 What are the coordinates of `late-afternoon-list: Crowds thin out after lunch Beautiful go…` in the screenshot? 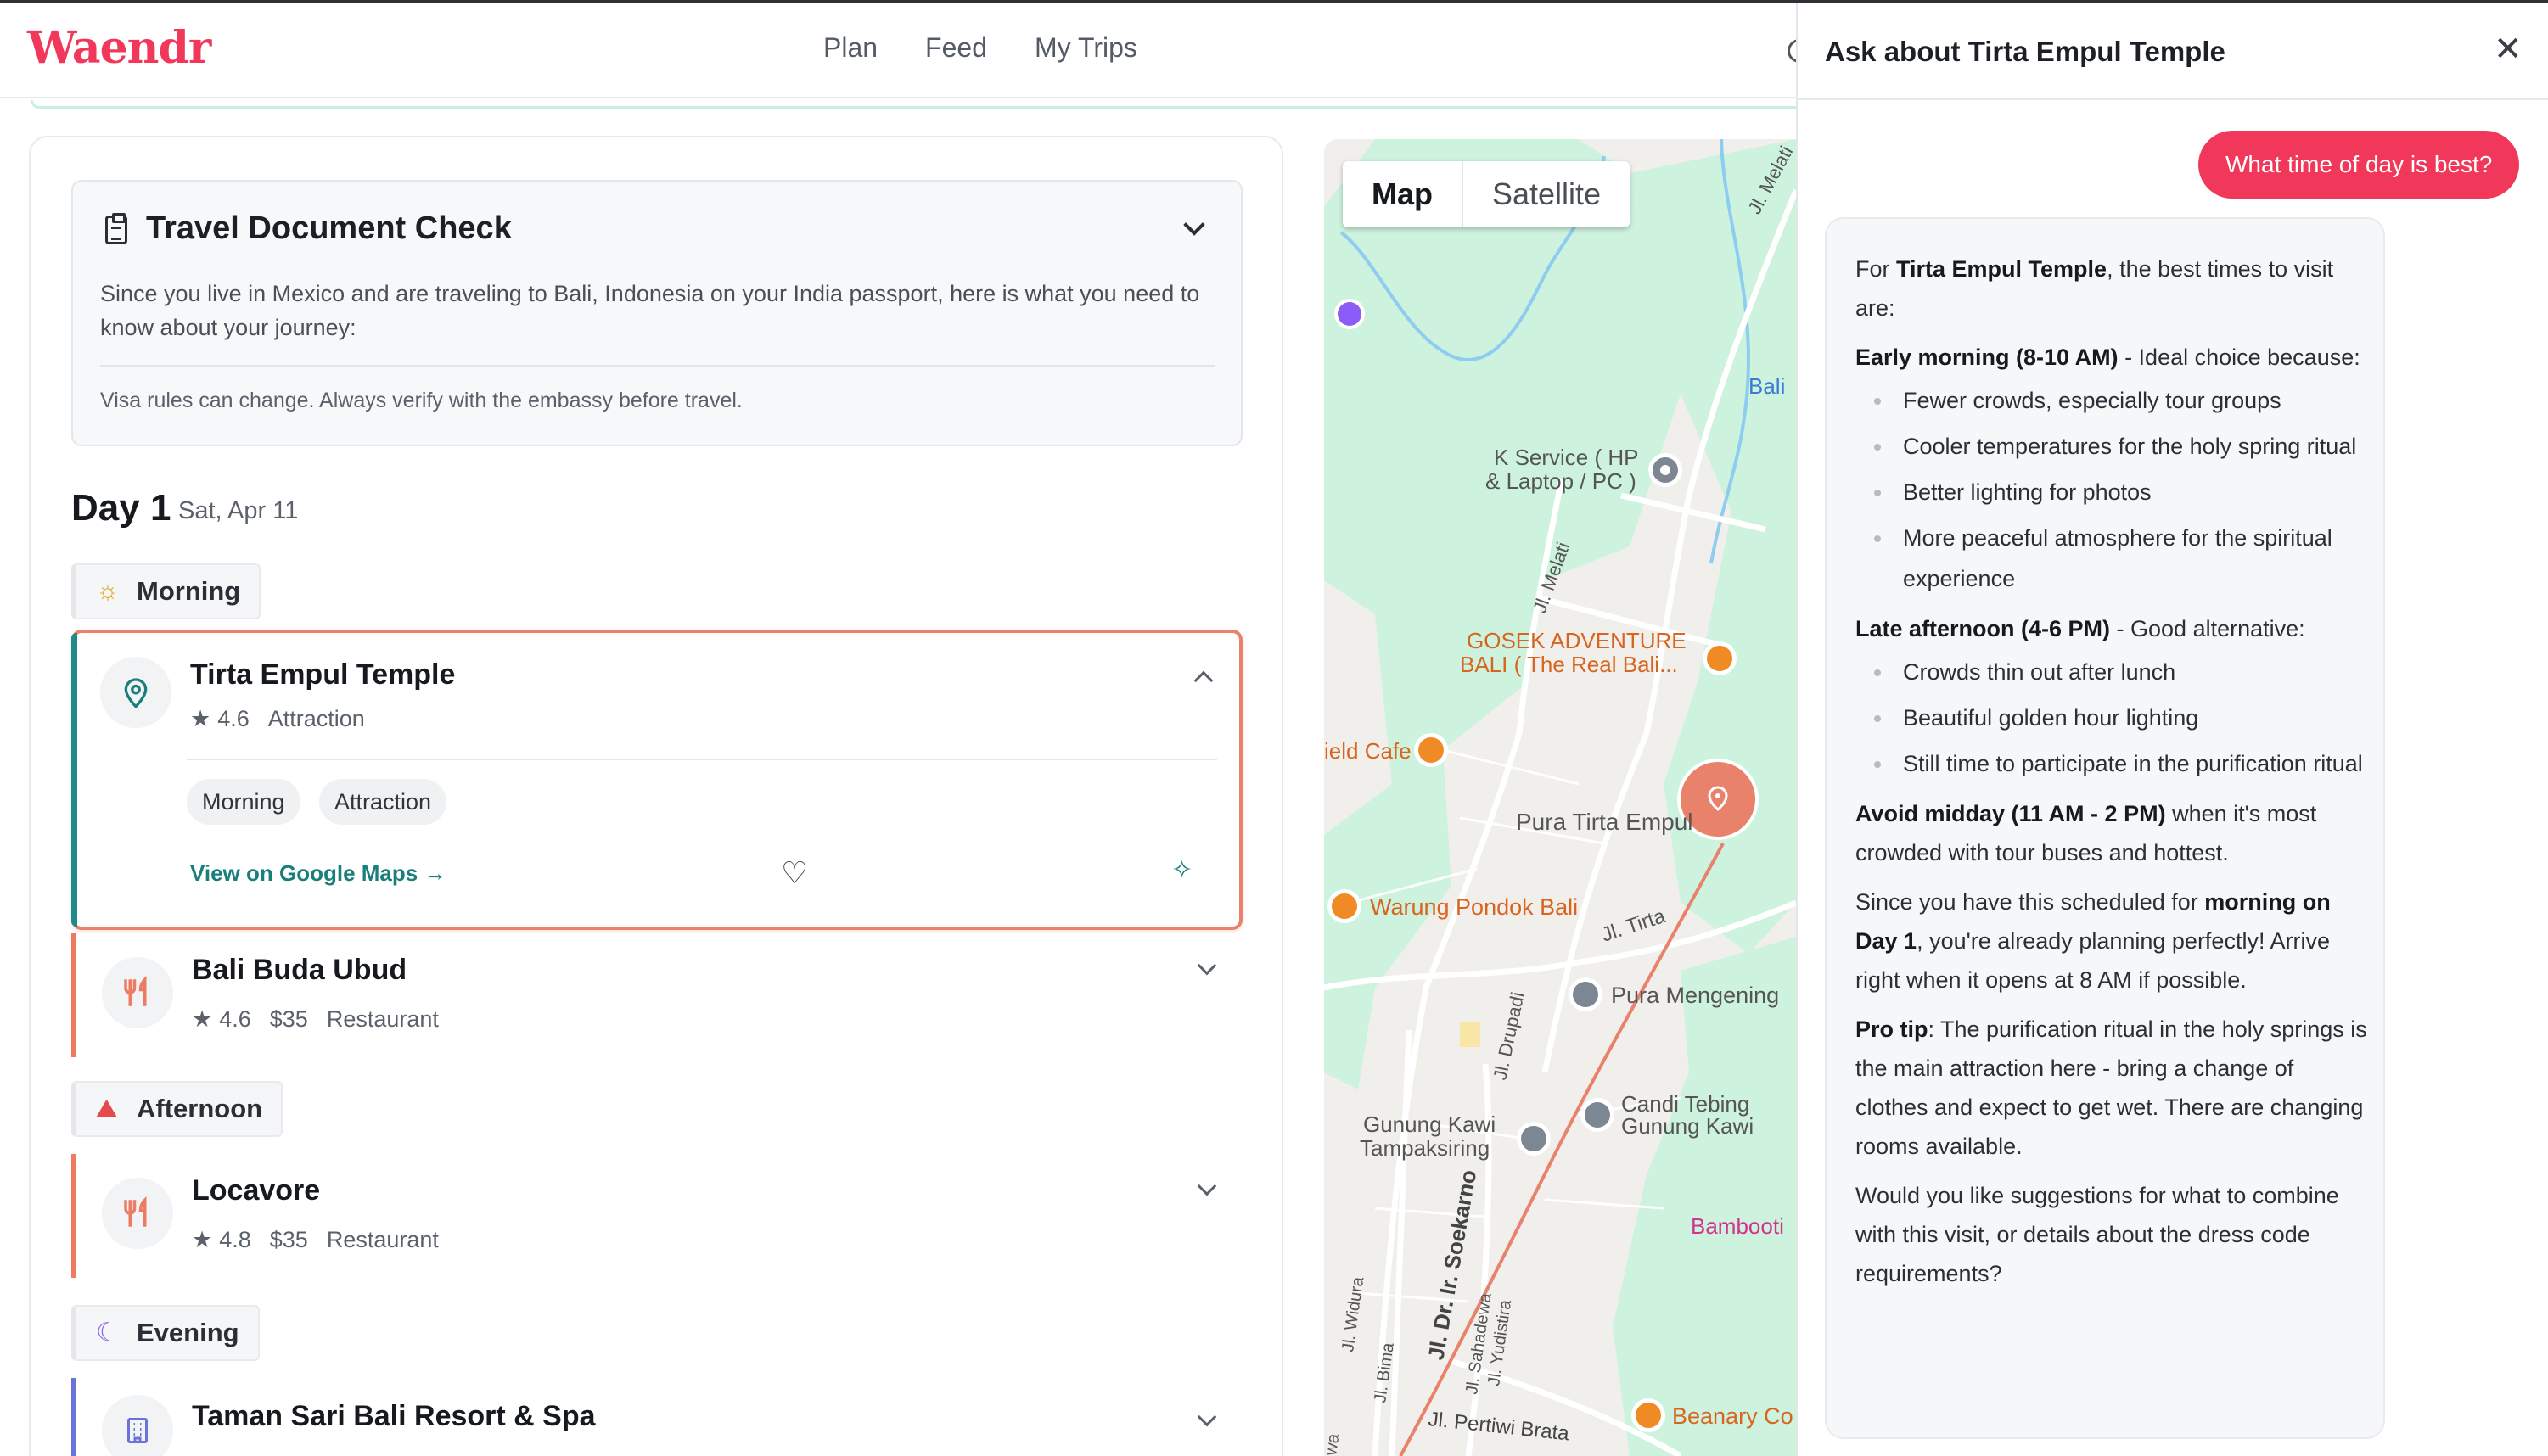 It's located at (2112, 718).